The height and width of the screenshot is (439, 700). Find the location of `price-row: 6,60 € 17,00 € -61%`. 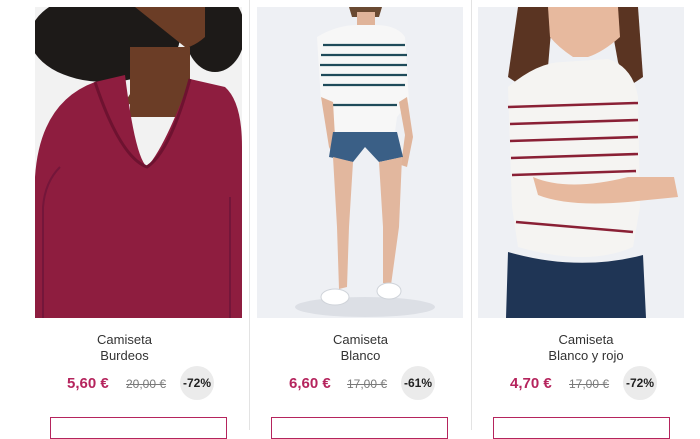

price-row: 6,60 € 17,00 € -61% is located at coordinates (360, 383).